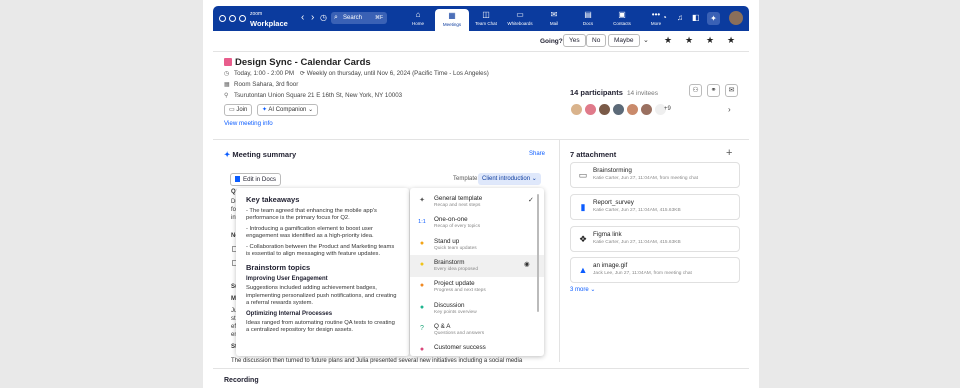  What do you see at coordinates (695, 90) in the screenshot?
I see `add-person-icon: ⚇` at bounding box center [695, 90].